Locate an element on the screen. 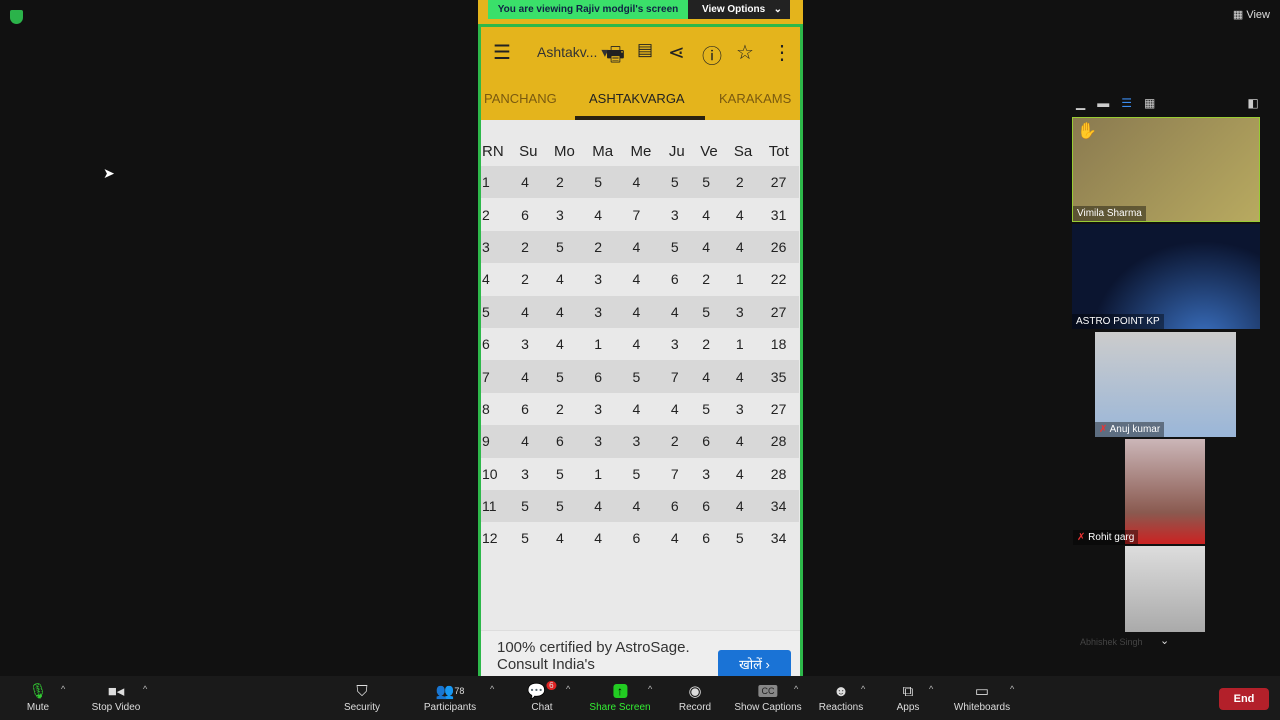 The width and height of the screenshot is (1280, 720). star-icon: ☆ is located at coordinates (745, 52).